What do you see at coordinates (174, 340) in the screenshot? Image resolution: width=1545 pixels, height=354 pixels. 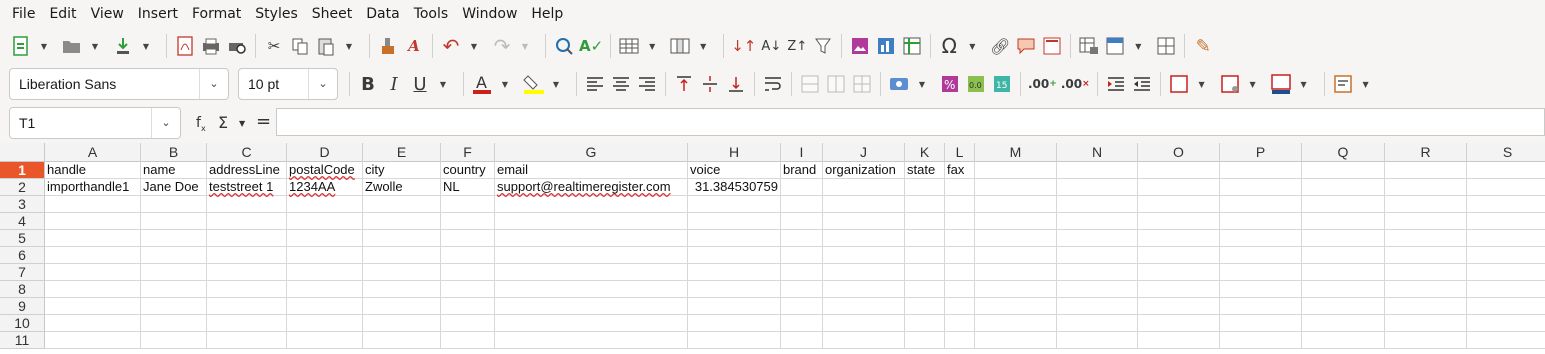 I see `cell-B11` at bounding box center [174, 340].